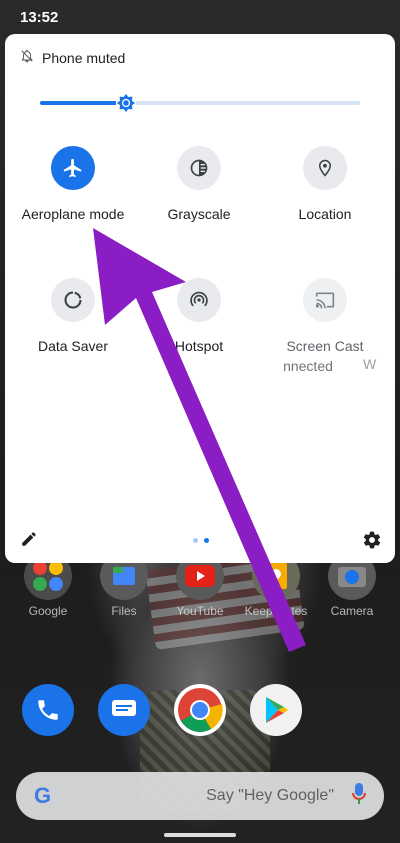  I want to click on tile-location: Location, so click(325, 184).